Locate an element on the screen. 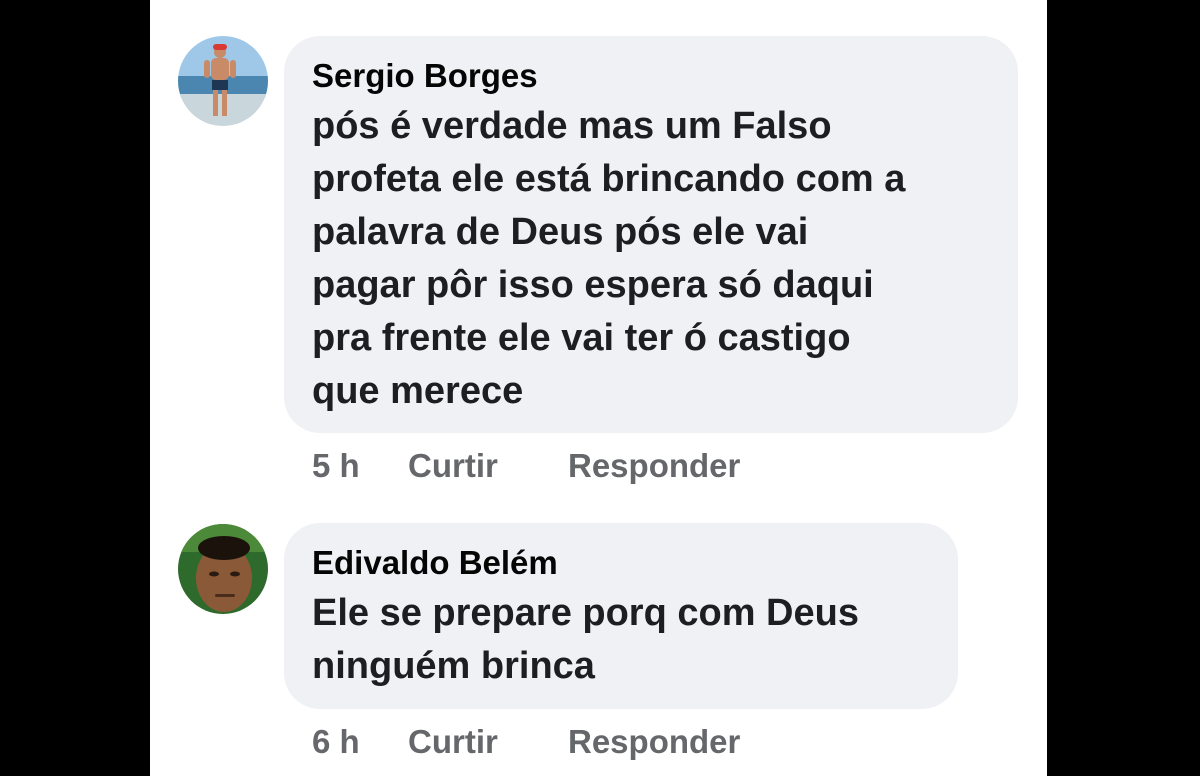 Image resolution: width=1200 pixels, height=776 pixels. avatar-beach-photo is located at coordinates (223, 81).